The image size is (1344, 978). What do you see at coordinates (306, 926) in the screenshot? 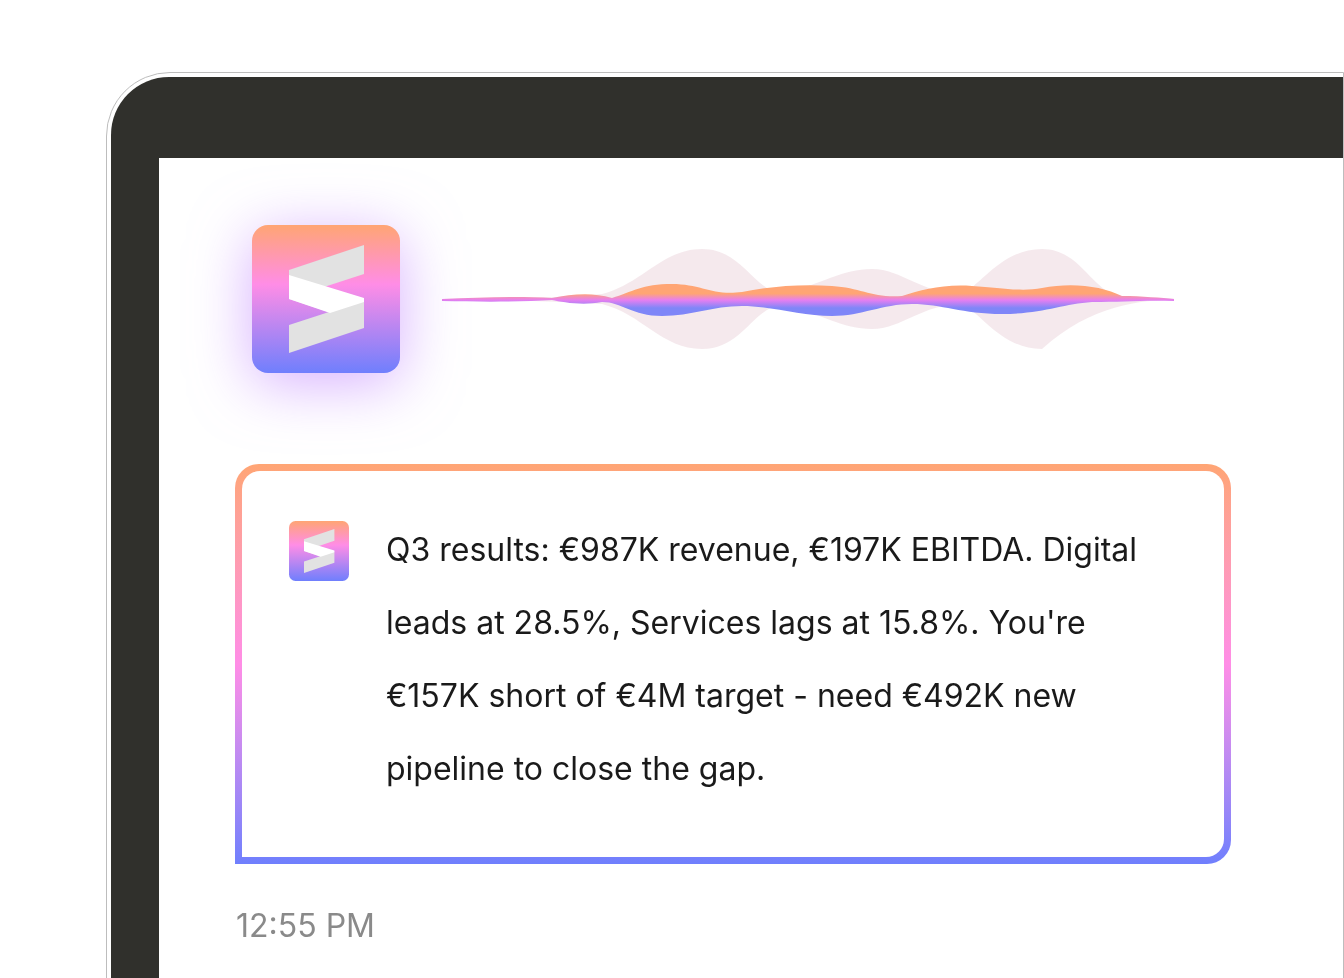
I see `timestamp: 12:55 PM` at bounding box center [306, 926].